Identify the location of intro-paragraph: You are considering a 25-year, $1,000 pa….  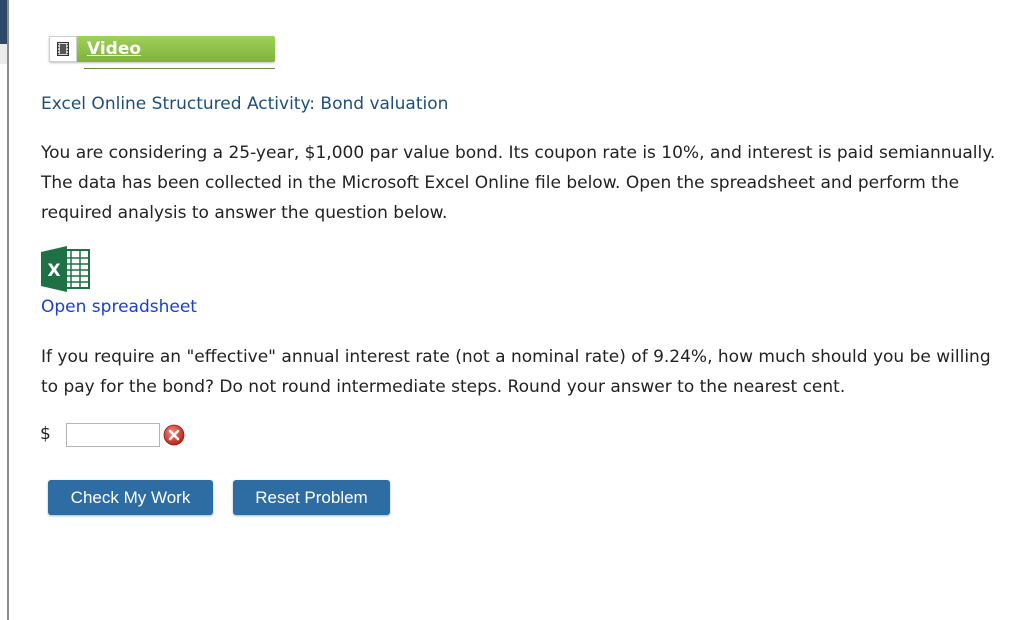
(518, 183).